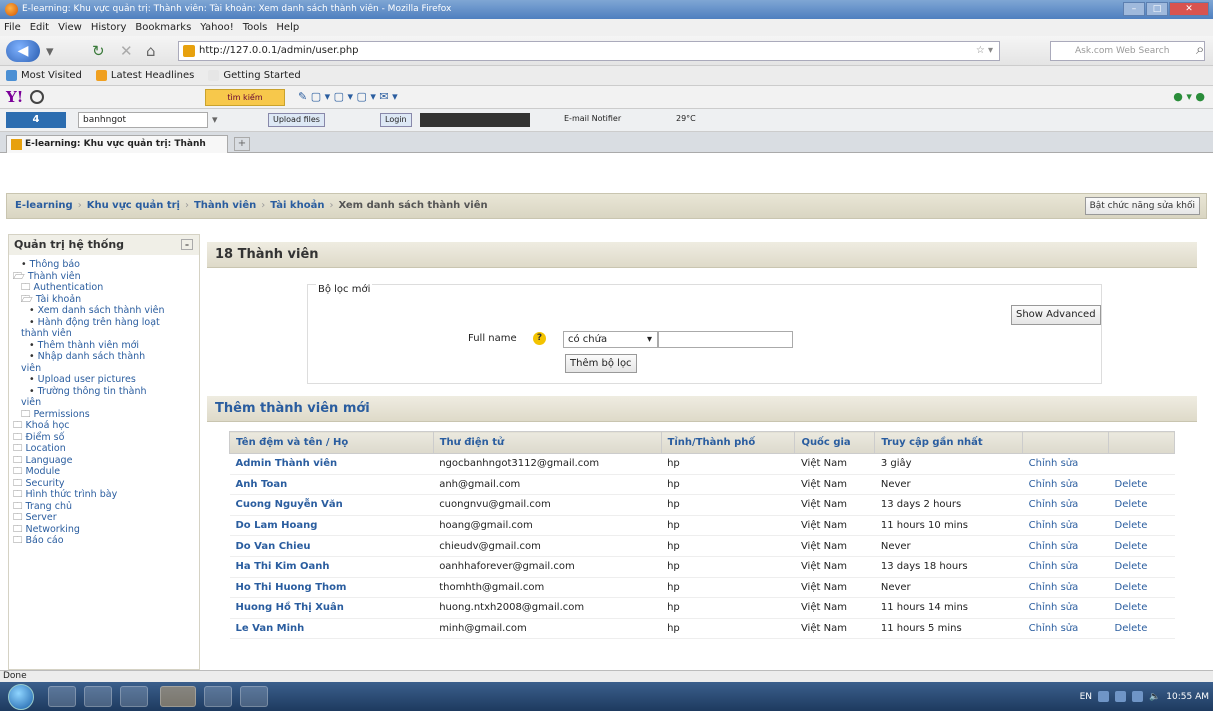 The height and width of the screenshot is (711, 1213). I want to click on yahoo-settings-icon: ● ▾ ●, so click(1189, 96).